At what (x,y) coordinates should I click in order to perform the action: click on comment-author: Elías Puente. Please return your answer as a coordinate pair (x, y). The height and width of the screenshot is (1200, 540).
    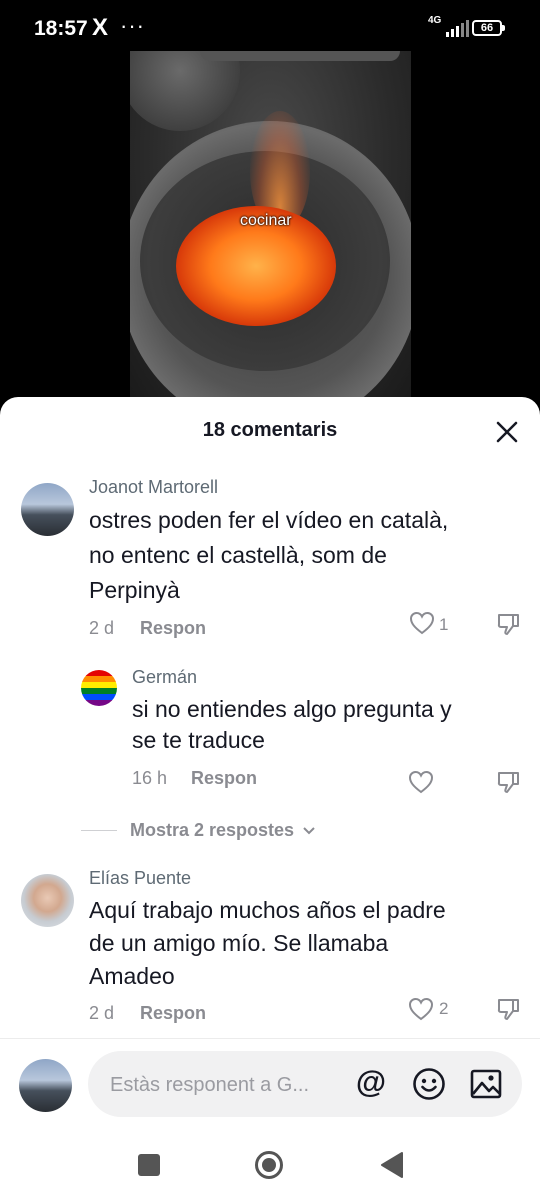
    Looking at the image, I should click on (140, 878).